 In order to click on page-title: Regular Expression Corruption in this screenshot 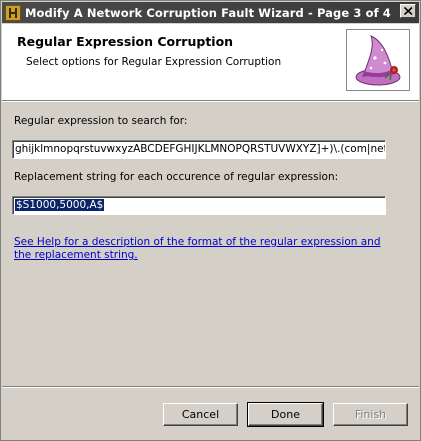, I will do `click(125, 41)`.